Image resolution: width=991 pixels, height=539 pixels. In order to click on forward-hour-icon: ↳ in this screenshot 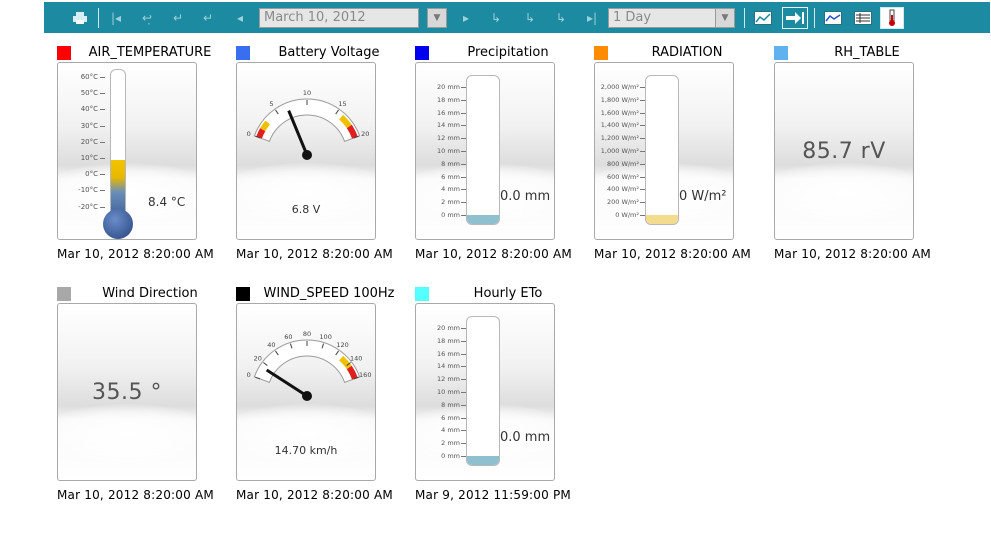, I will do `click(530, 18)`.